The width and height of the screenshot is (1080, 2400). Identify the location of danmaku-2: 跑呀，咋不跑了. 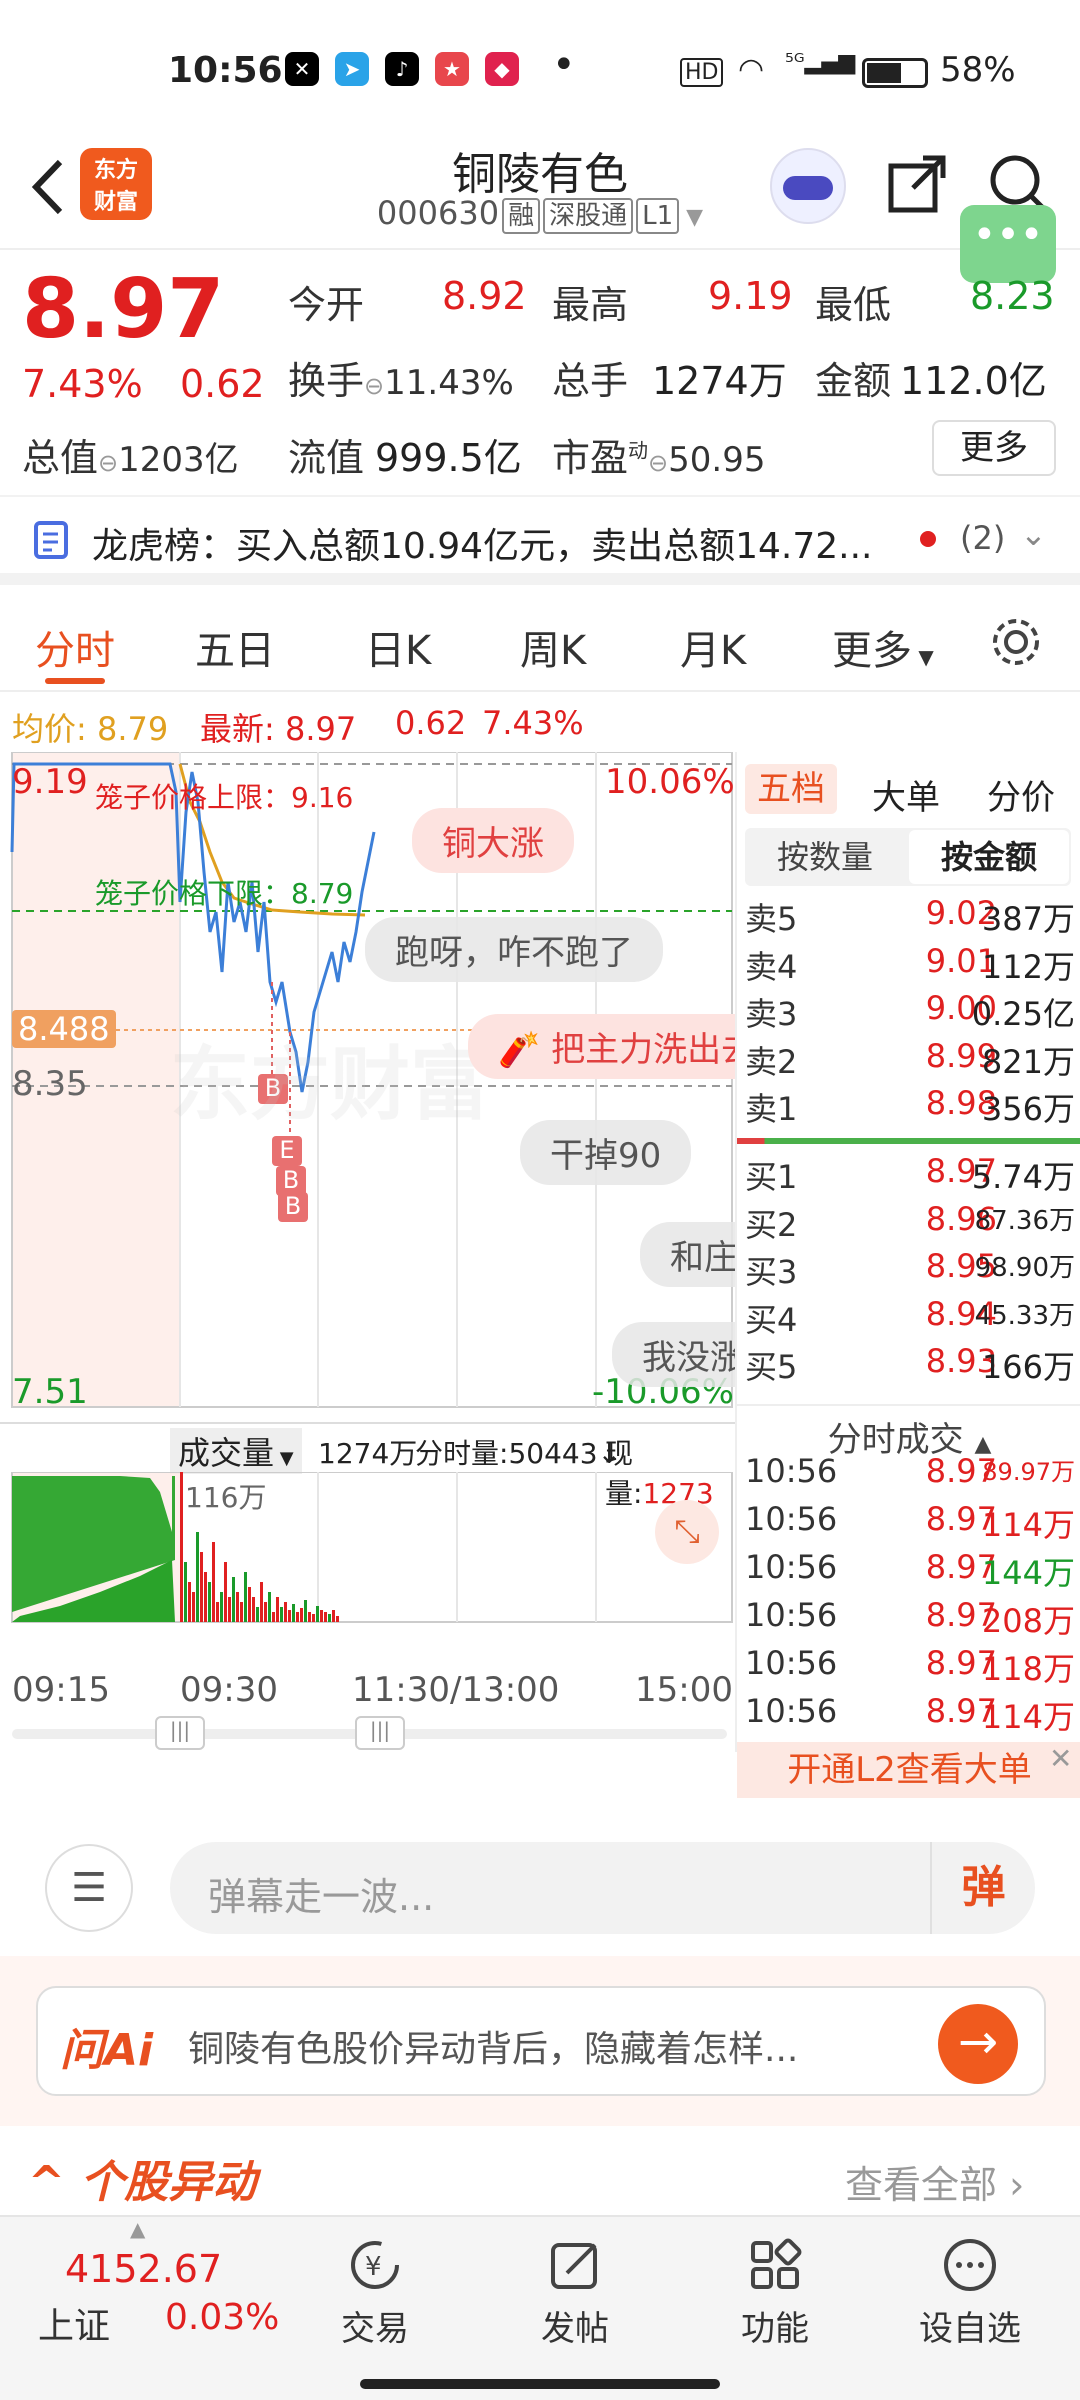
(514, 949).